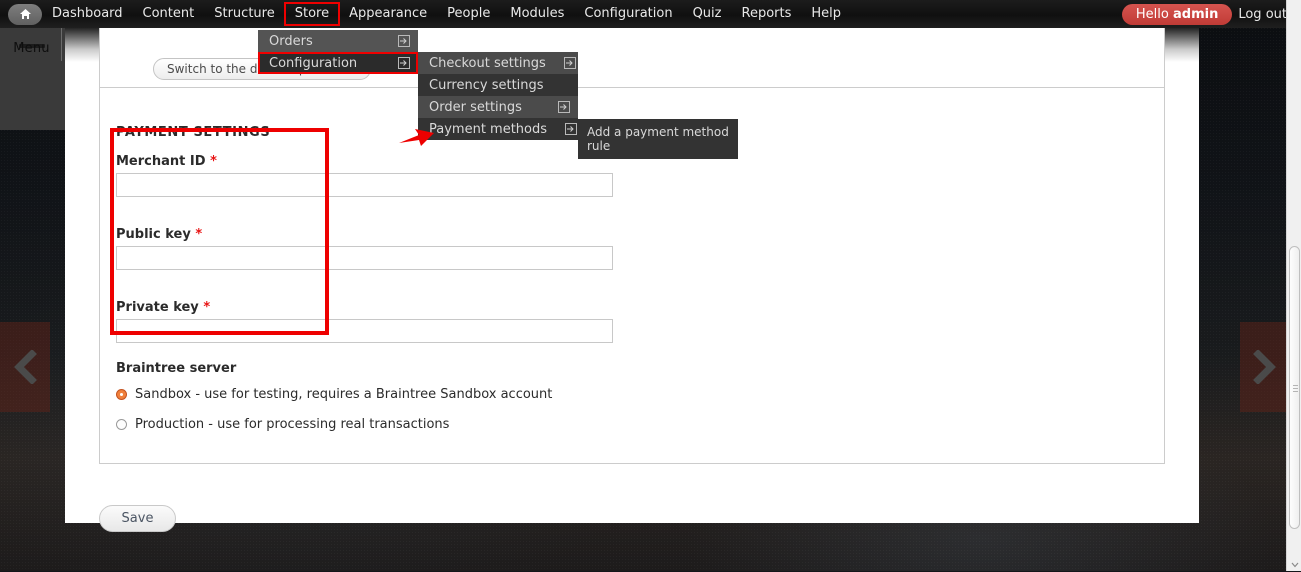 The width and height of the screenshot is (1301, 572). I want to click on page-title: PAYMENT SETTINGS, so click(193, 132).